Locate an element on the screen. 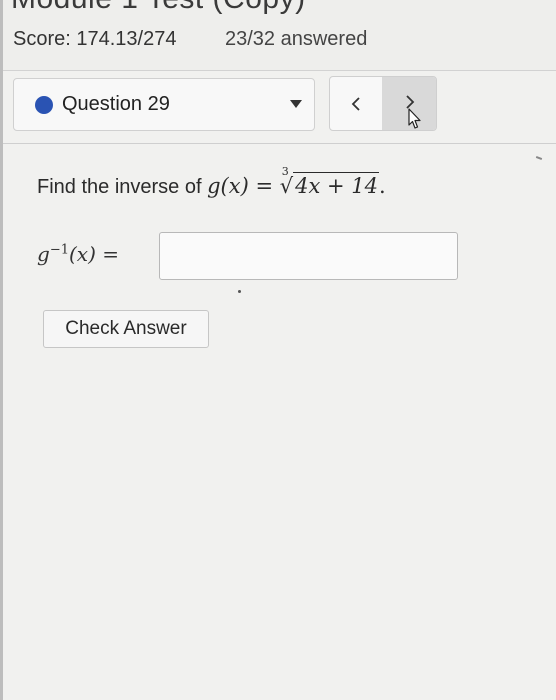  question-selector: Question 29 is located at coordinates (164, 104).